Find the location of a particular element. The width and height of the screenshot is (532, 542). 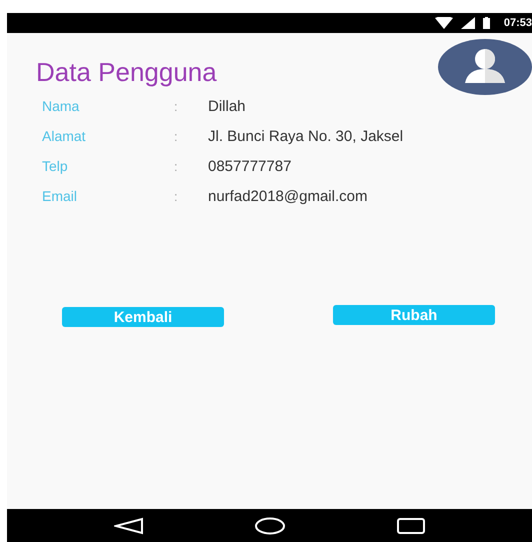

signal-icon is located at coordinates (467, 23).